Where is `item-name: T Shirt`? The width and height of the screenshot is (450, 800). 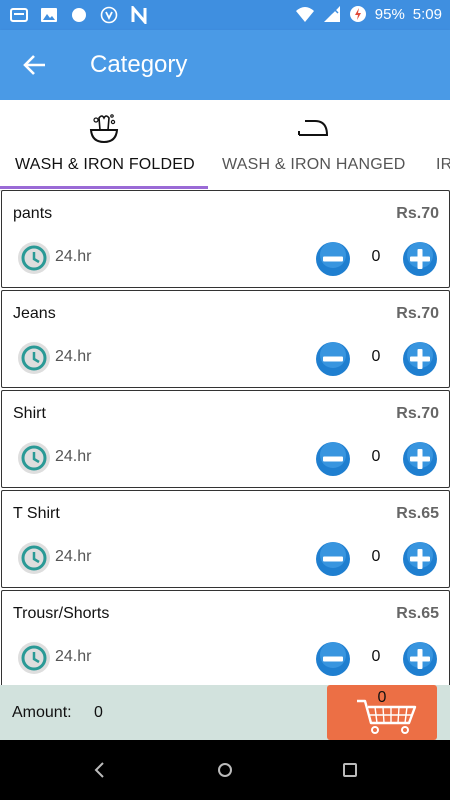
item-name: T Shirt is located at coordinates (36, 513).